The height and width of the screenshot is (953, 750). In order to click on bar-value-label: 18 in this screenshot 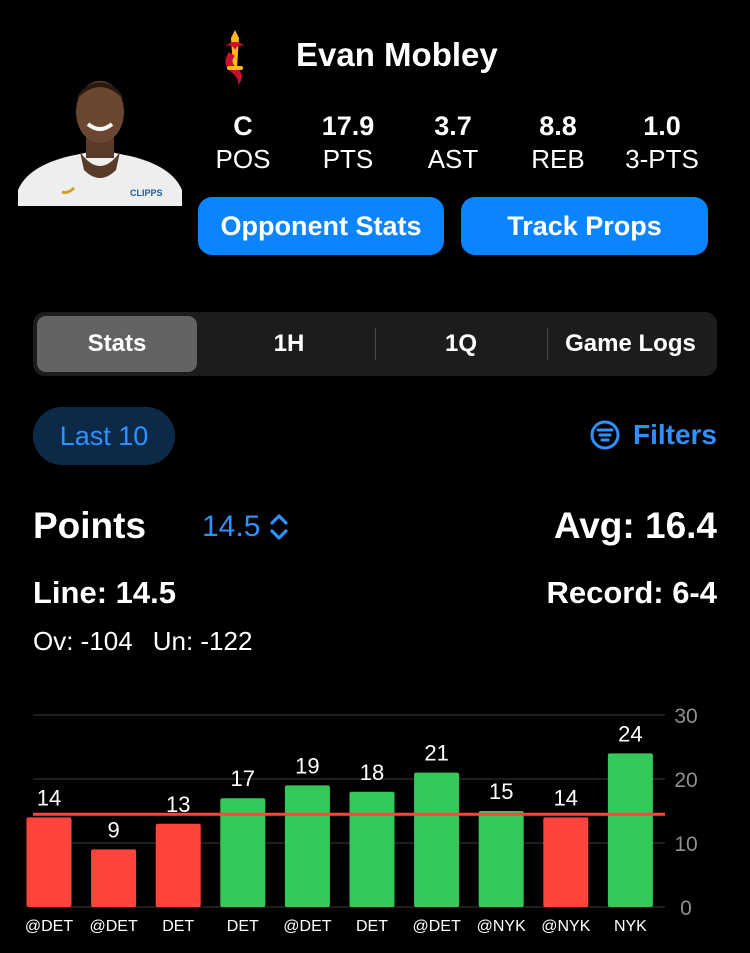, I will do `click(372, 772)`.